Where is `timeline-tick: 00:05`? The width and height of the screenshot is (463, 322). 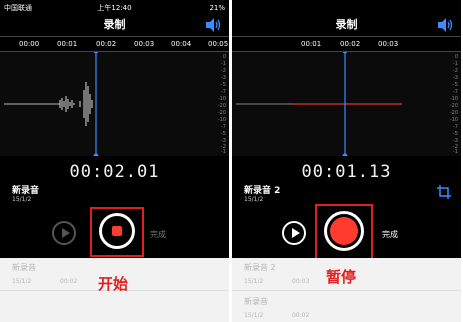
timeline-tick: 00:05 is located at coordinates (218, 44).